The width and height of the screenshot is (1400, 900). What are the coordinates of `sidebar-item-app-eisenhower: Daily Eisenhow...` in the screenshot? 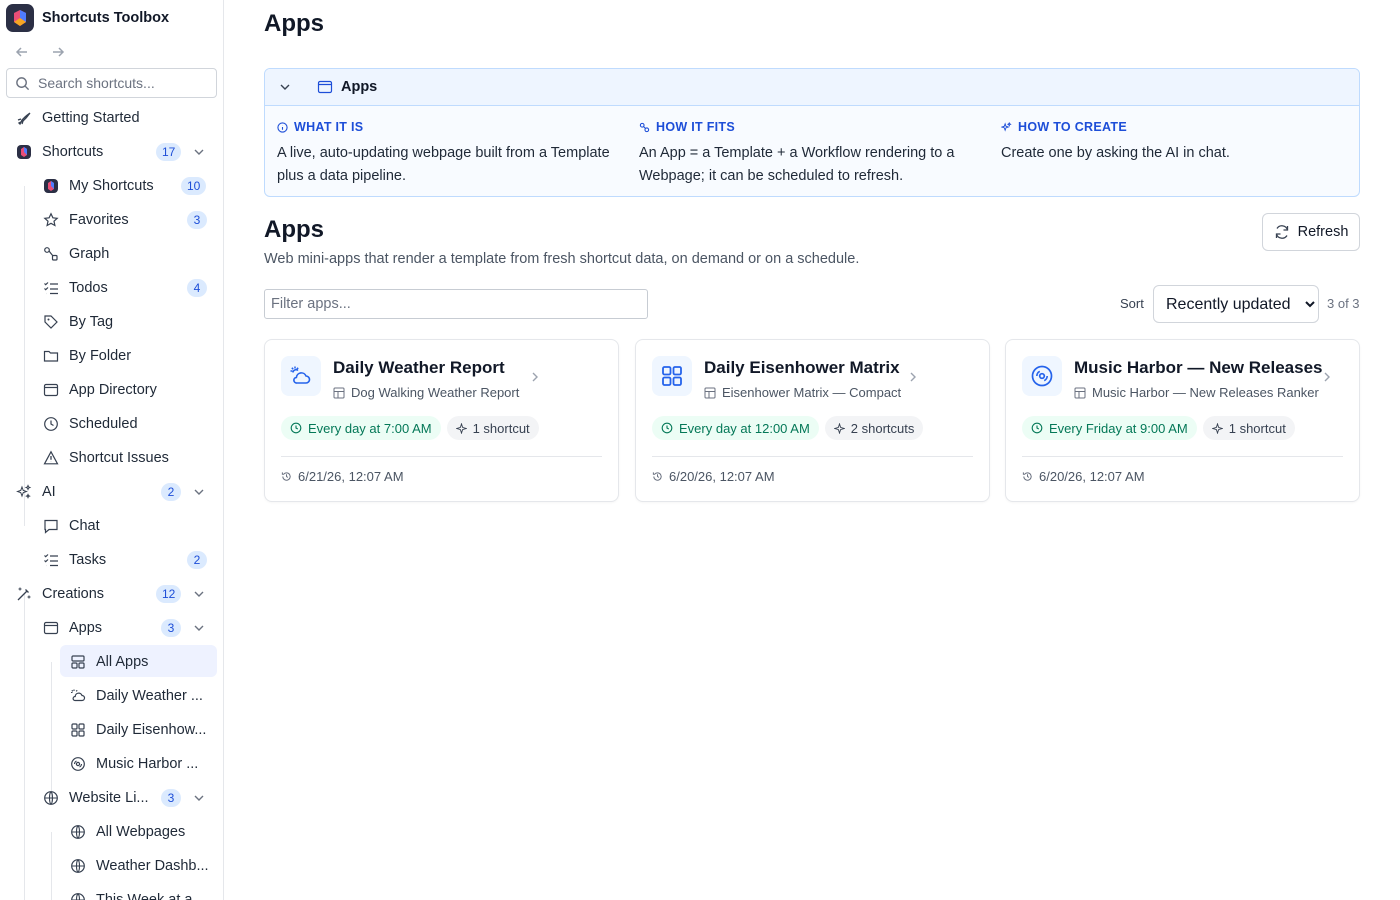 It's located at (111, 730).